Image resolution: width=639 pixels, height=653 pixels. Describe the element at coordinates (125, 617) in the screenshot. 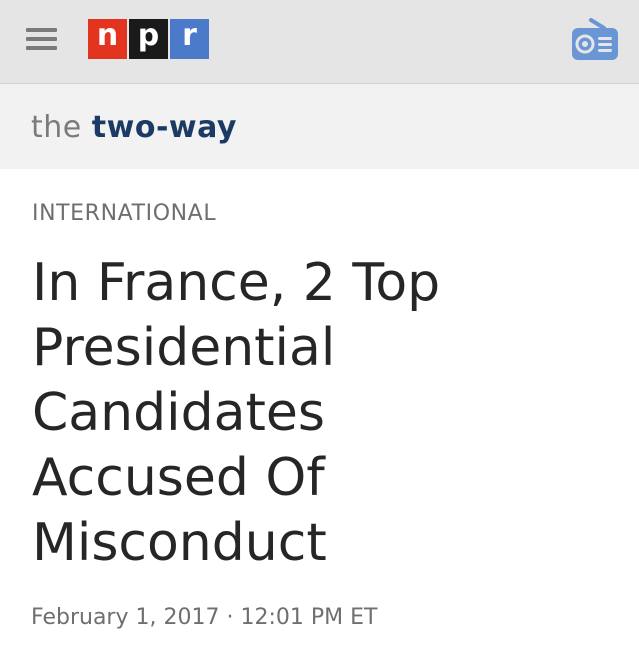

I see `article-date: February 1, 2017` at that location.